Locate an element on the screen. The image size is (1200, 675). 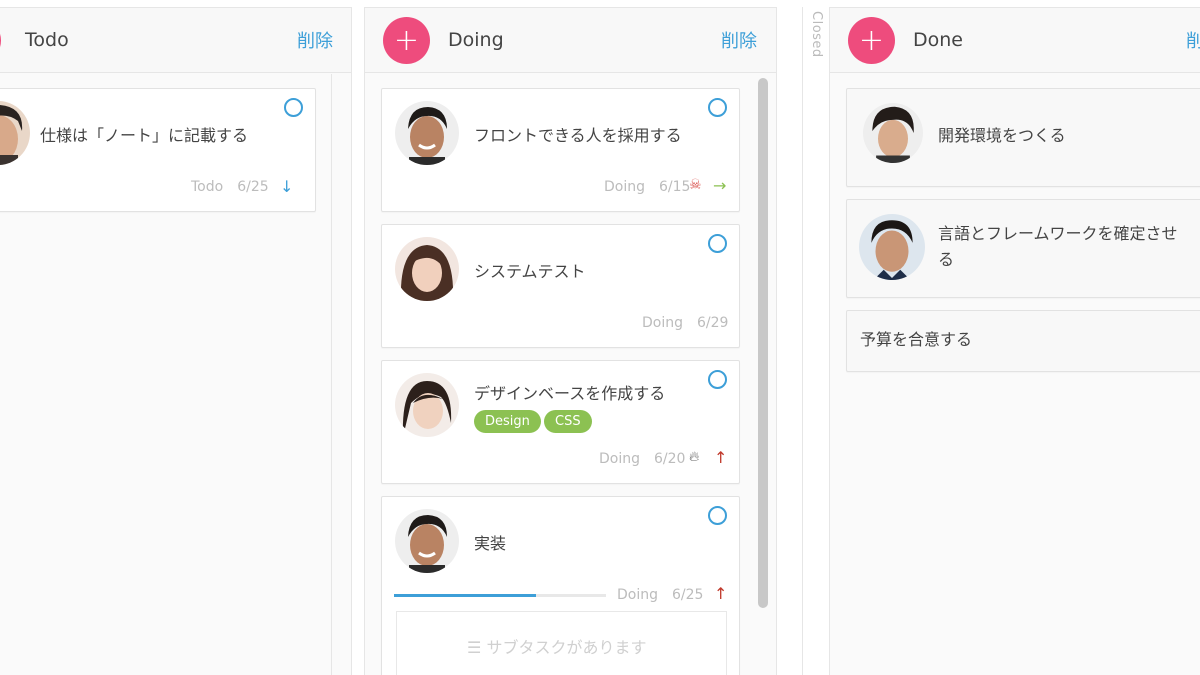
card-meta: Doing 6/25 is located at coordinates (660, 595).